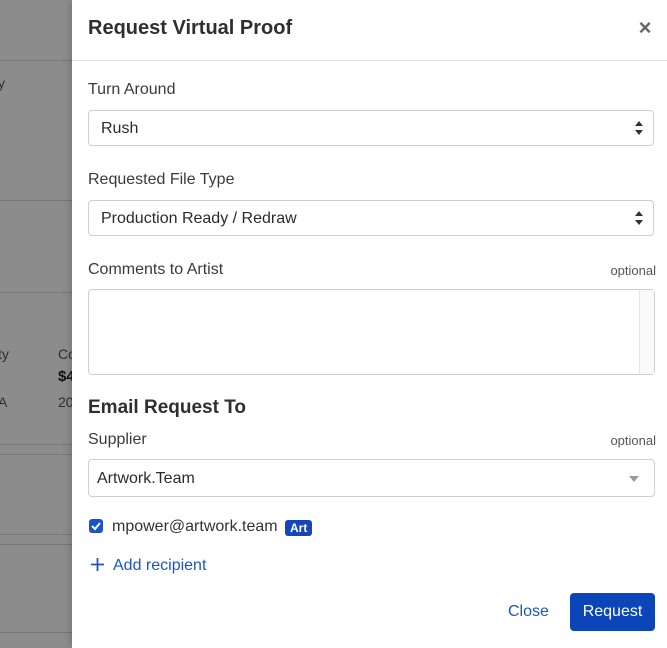 This screenshot has height=648, width=667. What do you see at coordinates (190, 28) in the screenshot?
I see `drawer-title: Request Virtual Proof` at bounding box center [190, 28].